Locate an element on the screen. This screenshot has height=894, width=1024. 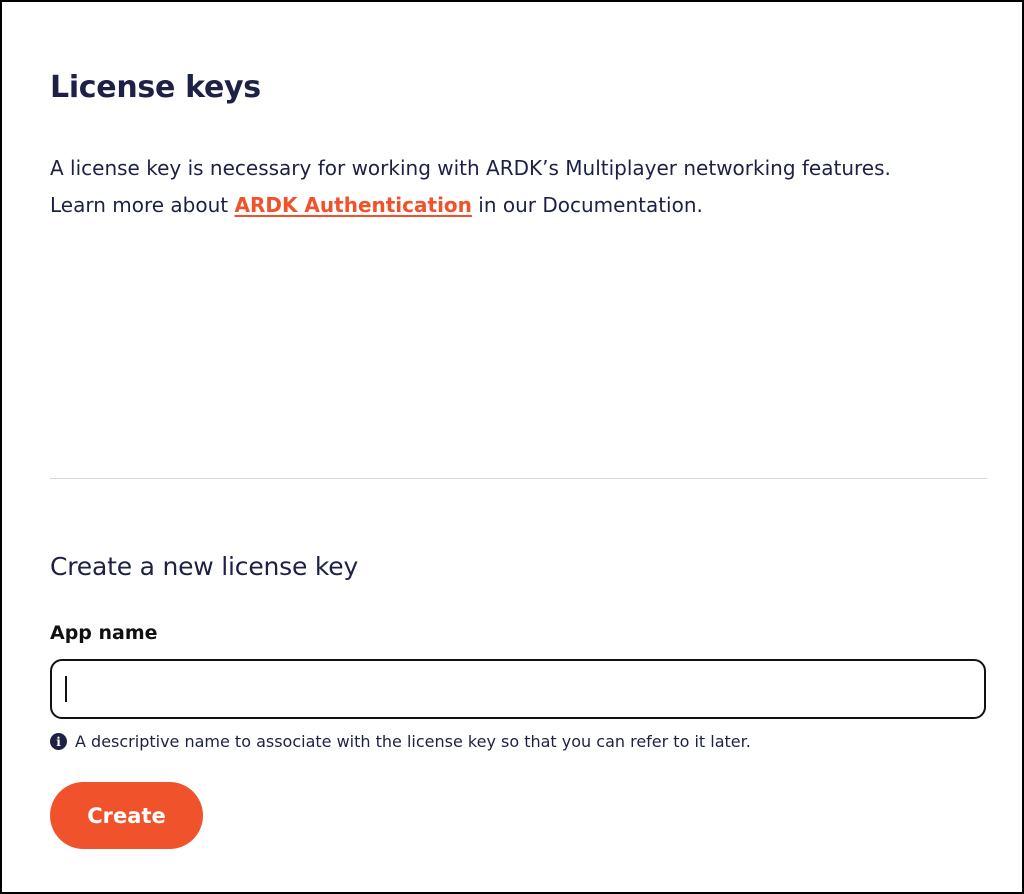
app-name-input is located at coordinates (518, 689).